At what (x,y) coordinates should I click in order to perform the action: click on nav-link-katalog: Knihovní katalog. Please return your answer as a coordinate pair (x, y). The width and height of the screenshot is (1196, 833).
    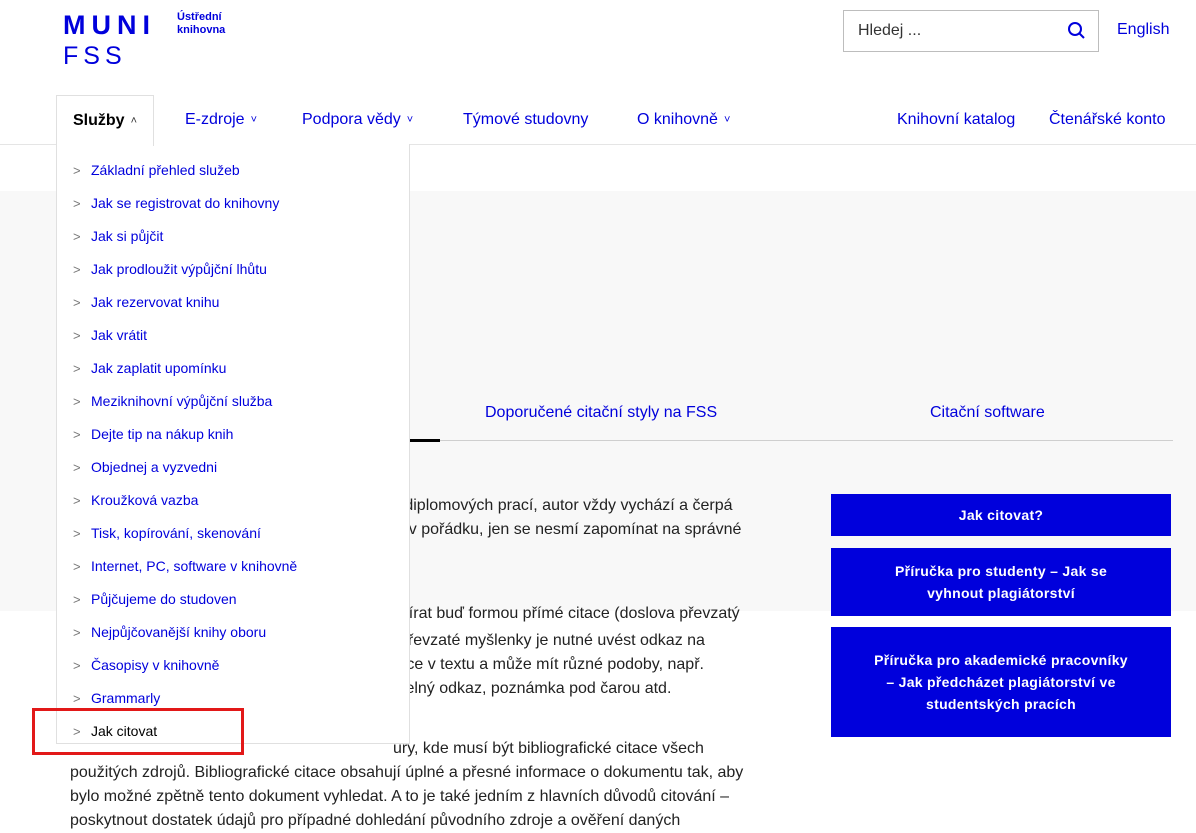
    Looking at the image, I should click on (956, 120).